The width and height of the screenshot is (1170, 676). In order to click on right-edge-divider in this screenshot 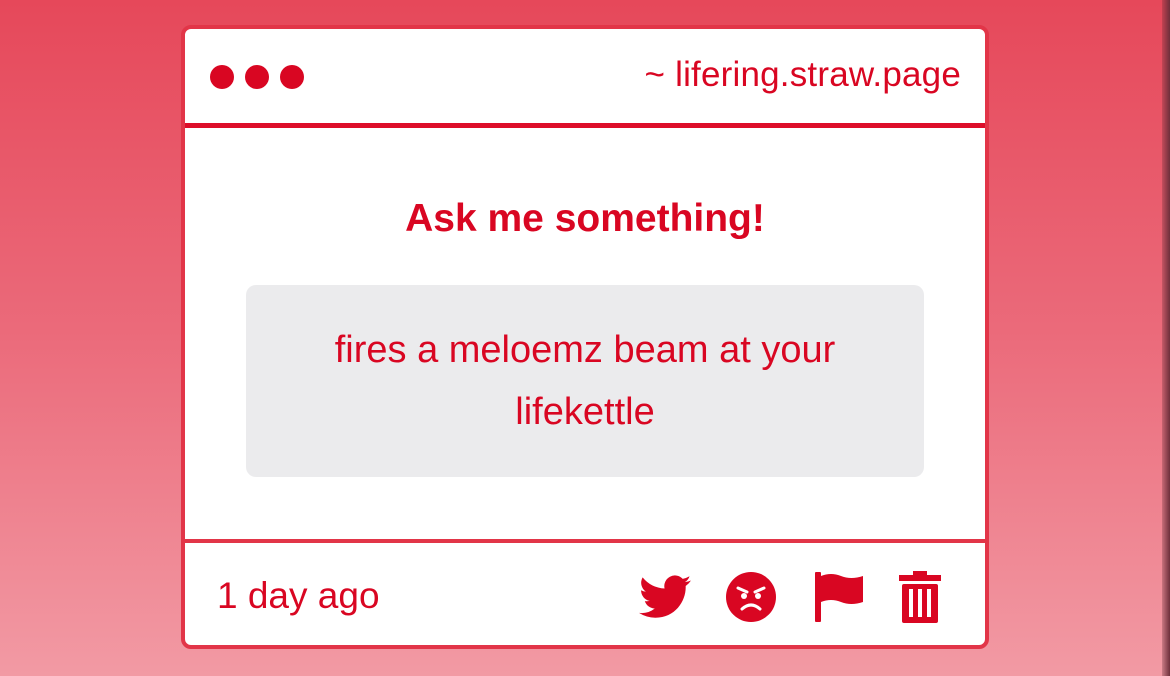, I will do `click(1166, 338)`.